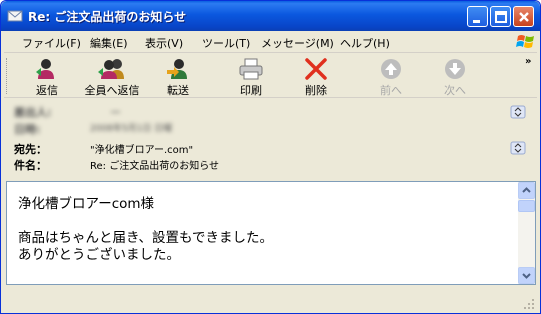 The image size is (541, 314). What do you see at coordinates (33, 112) in the screenshot?
I see `from-label: 差出人:` at bounding box center [33, 112].